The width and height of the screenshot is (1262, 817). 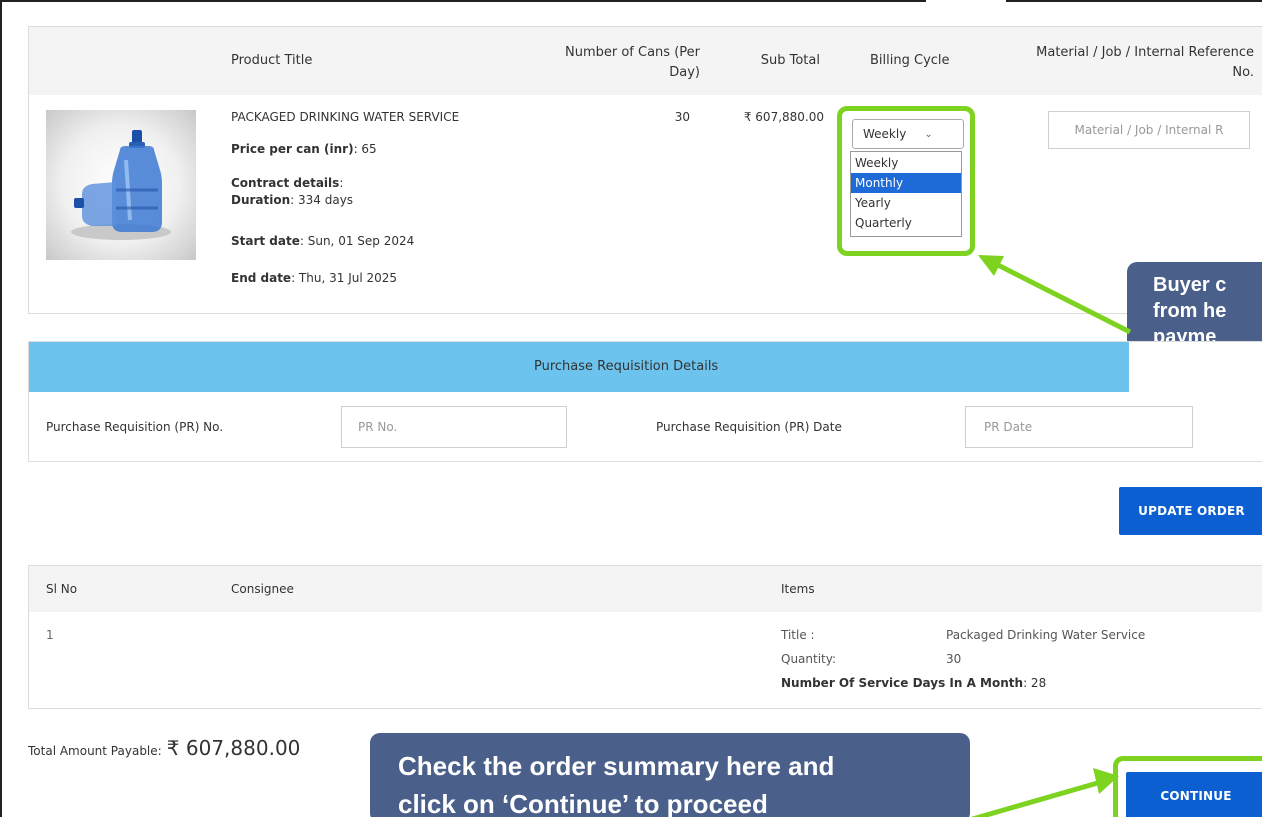 I want to click on header-items: Items, so click(x=798, y=589).